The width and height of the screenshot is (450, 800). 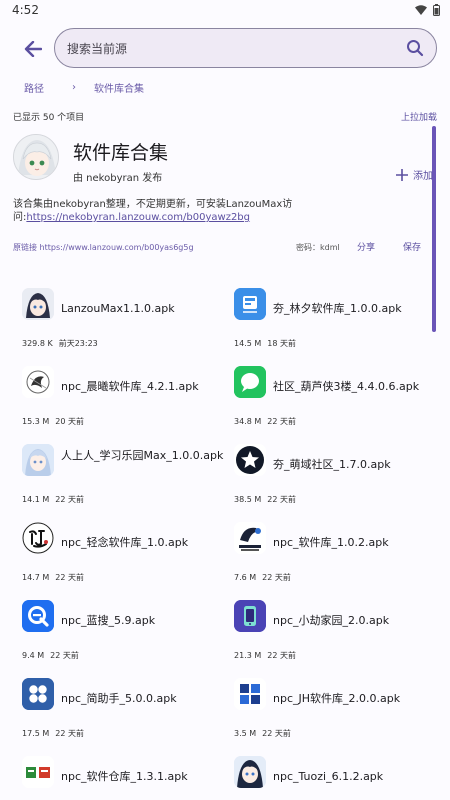 I want to click on ruanjianku-icon, so click(x=250, y=538).